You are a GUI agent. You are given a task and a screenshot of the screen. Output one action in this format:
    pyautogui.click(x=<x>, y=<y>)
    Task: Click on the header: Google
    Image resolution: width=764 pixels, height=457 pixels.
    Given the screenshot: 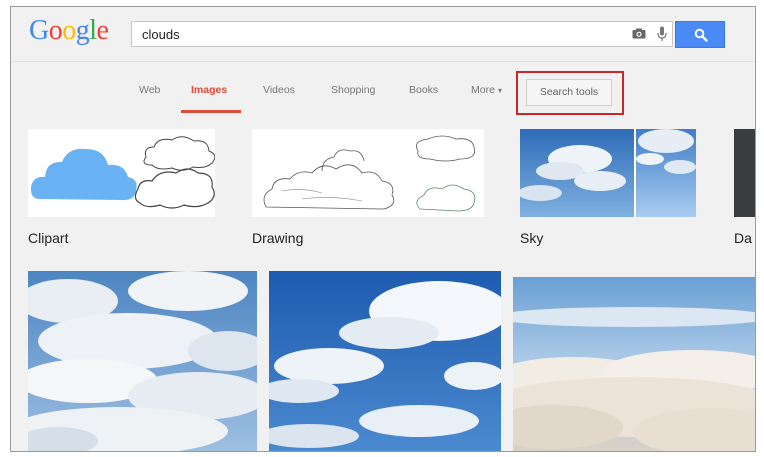 What is the action you would take?
    pyautogui.click(x=383, y=34)
    